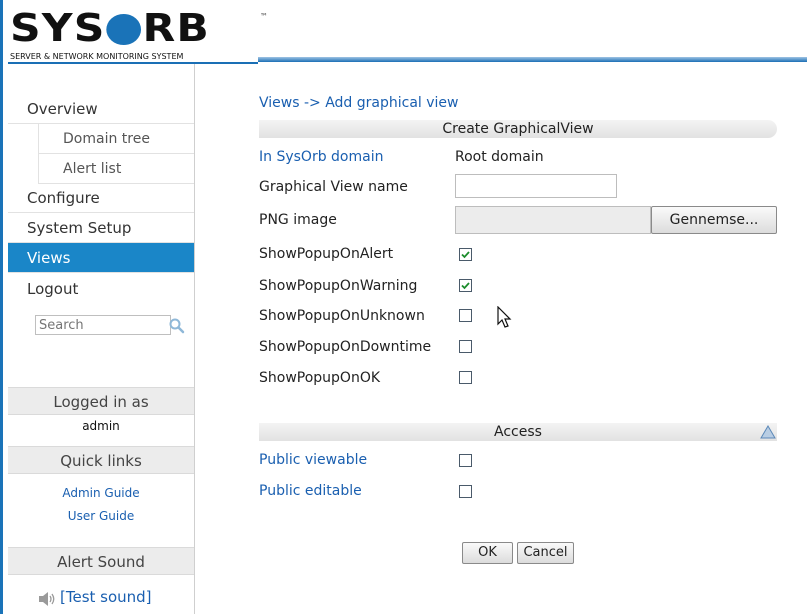 The height and width of the screenshot is (614, 807). I want to click on logged-in-header: Logged in as, so click(101, 401).